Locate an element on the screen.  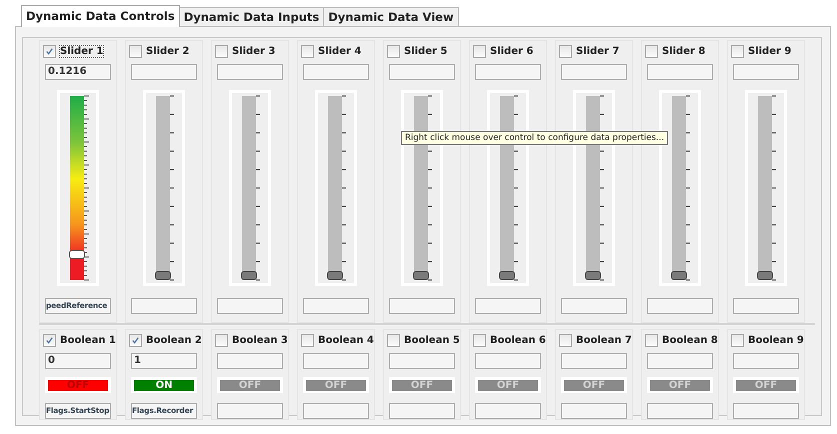
status-indicator: OFF is located at coordinates (78, 385).